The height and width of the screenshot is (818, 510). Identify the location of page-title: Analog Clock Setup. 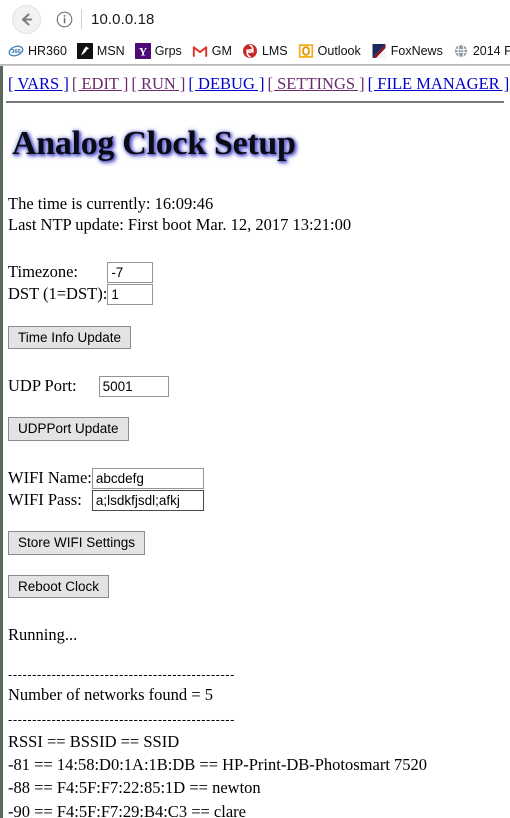
(154, 143).